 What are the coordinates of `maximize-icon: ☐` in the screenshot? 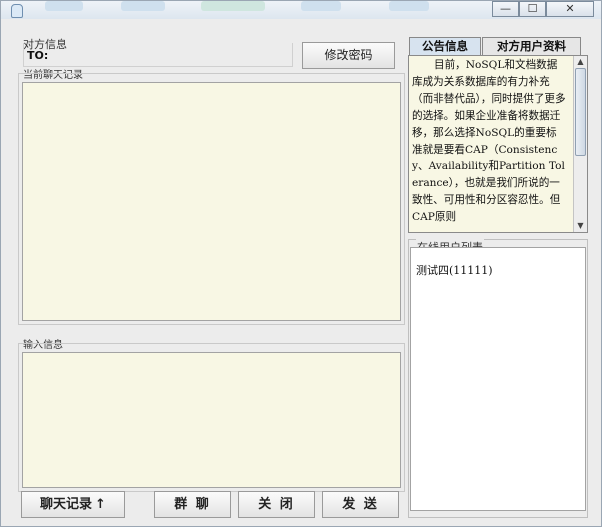 It's located at (532, 8).